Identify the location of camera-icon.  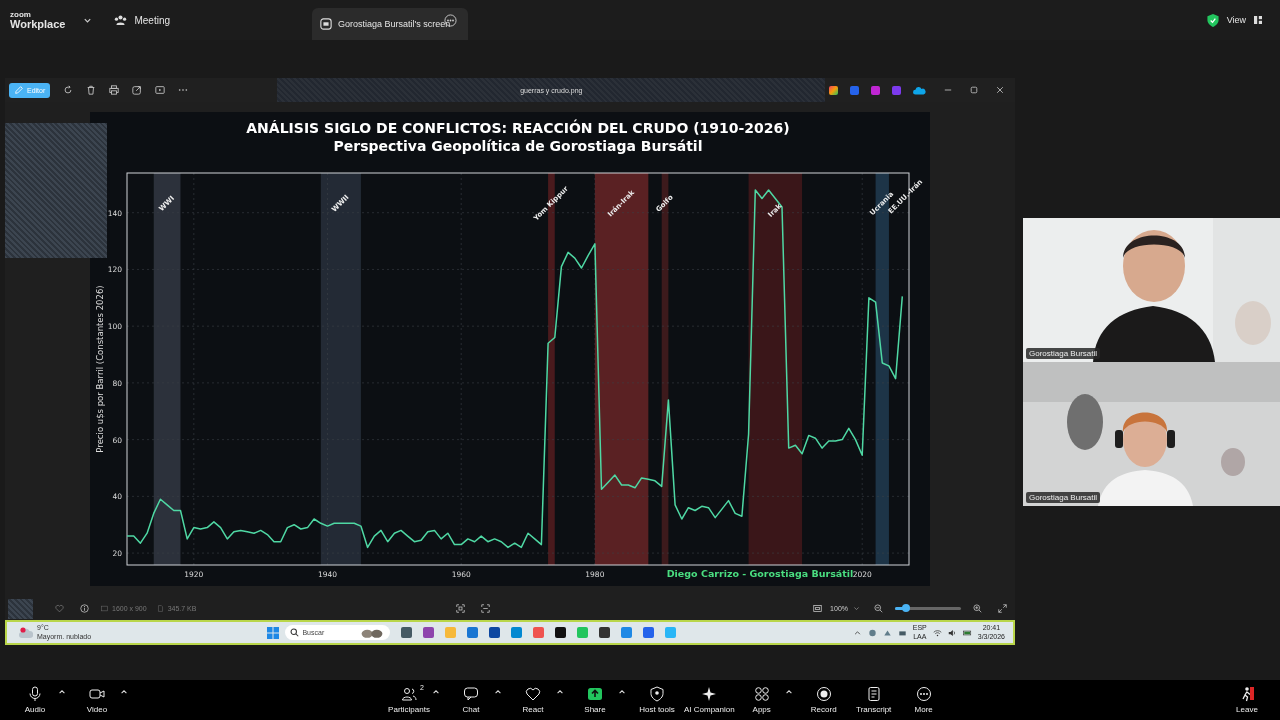
(97, 694).